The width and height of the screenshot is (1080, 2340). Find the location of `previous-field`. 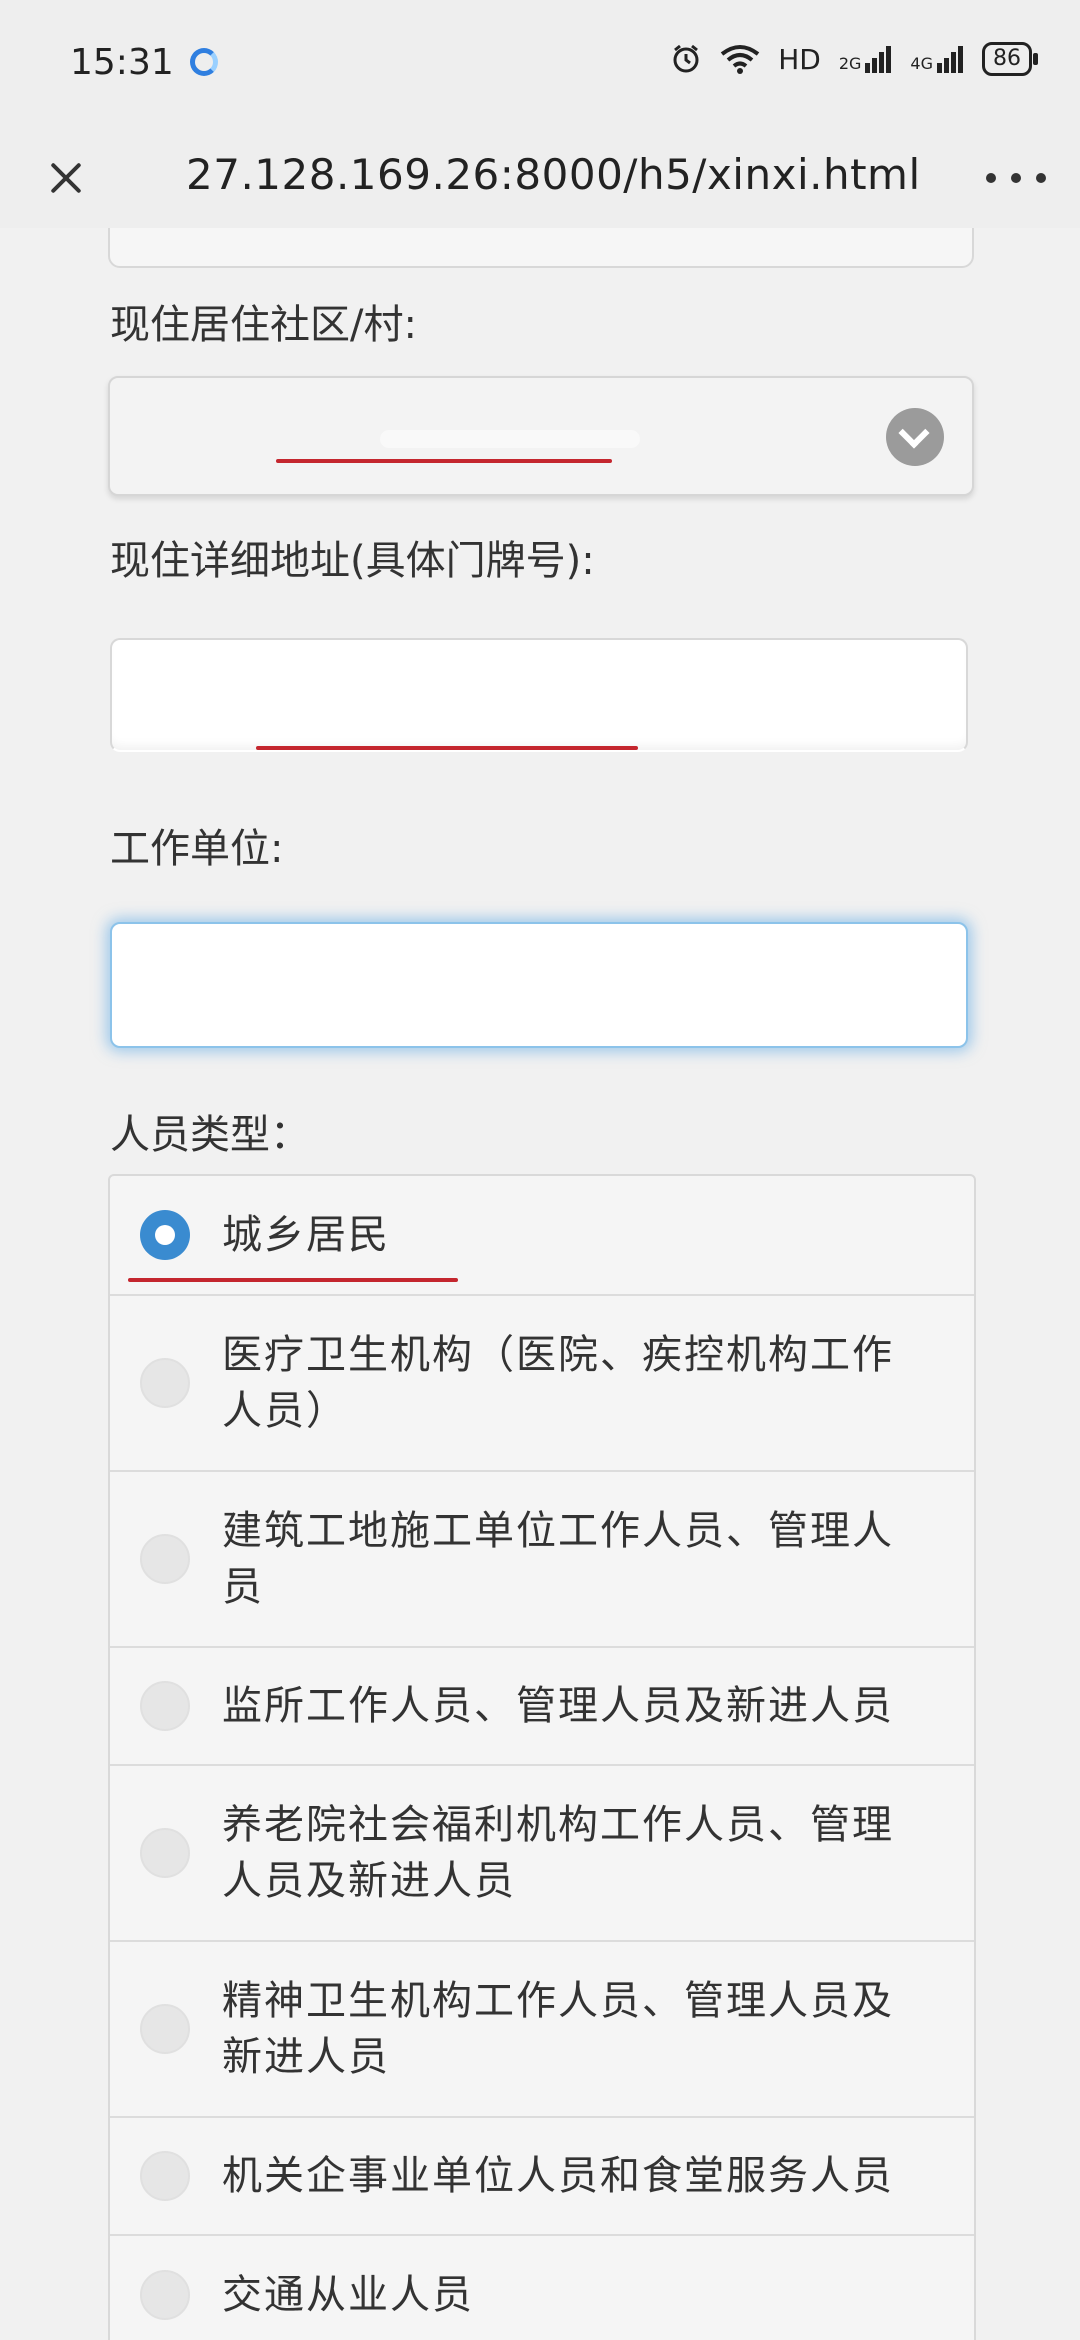

previous-field is located at coordinates (541, 248).